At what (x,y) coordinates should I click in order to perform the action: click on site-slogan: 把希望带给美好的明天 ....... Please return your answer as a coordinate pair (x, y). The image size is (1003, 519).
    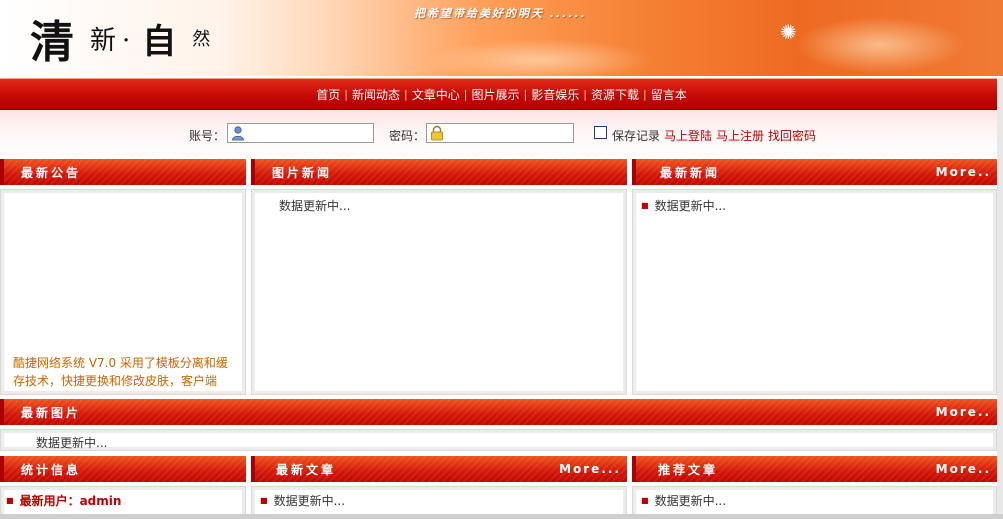
    Looking at the image, I should click on (500, 13).